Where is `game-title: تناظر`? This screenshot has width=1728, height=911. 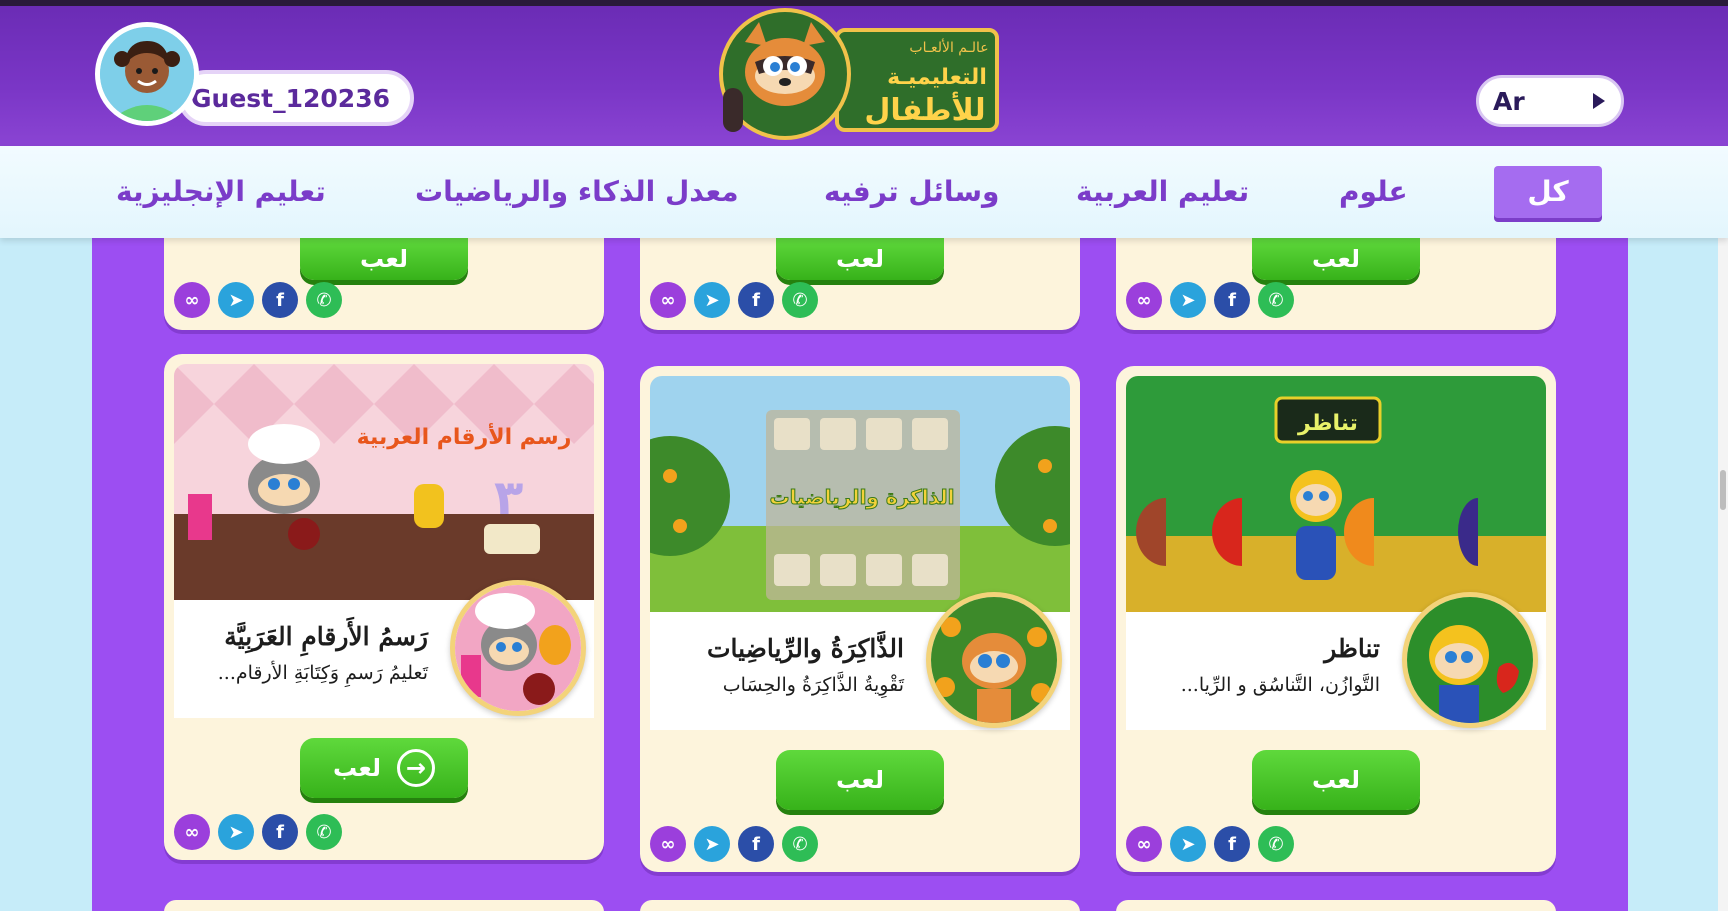
game-title: تناظر is located at coordinates (1352, 648).